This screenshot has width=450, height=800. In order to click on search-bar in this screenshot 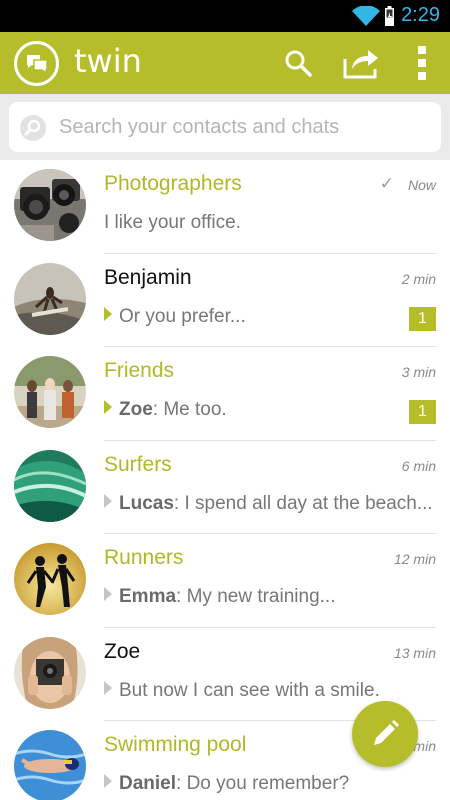, I will do `click(225, 127)`.